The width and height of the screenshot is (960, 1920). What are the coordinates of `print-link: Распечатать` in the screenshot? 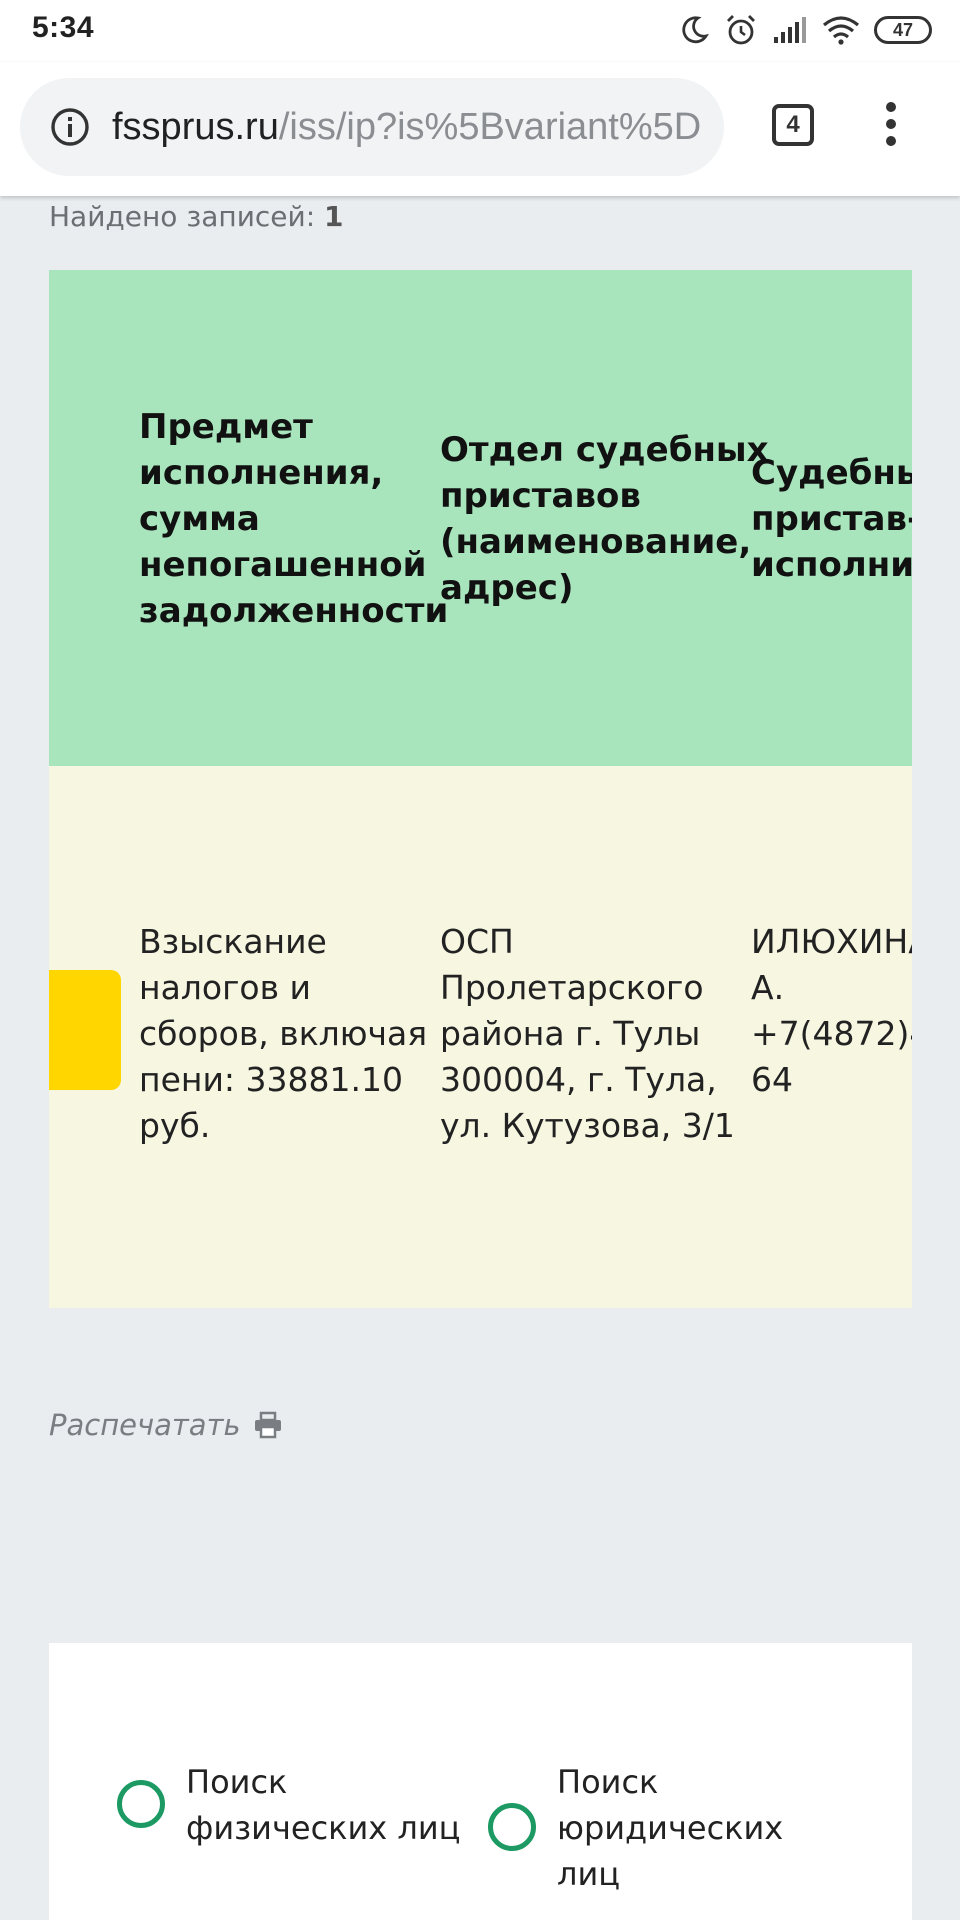 It's located at (166, 1425).